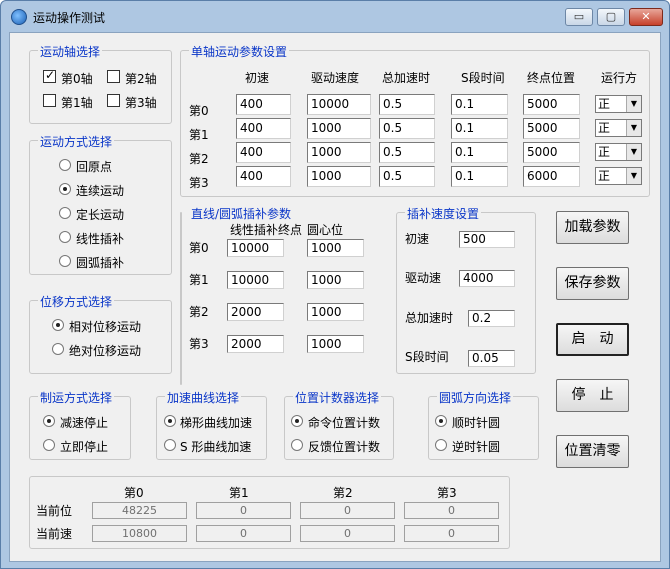 The image size is (670, 569). What do you see at coordinates (476, 423) in the screenshot?
I see `clockwise-label: 顺时针圆` at bounding box center [476, 423].